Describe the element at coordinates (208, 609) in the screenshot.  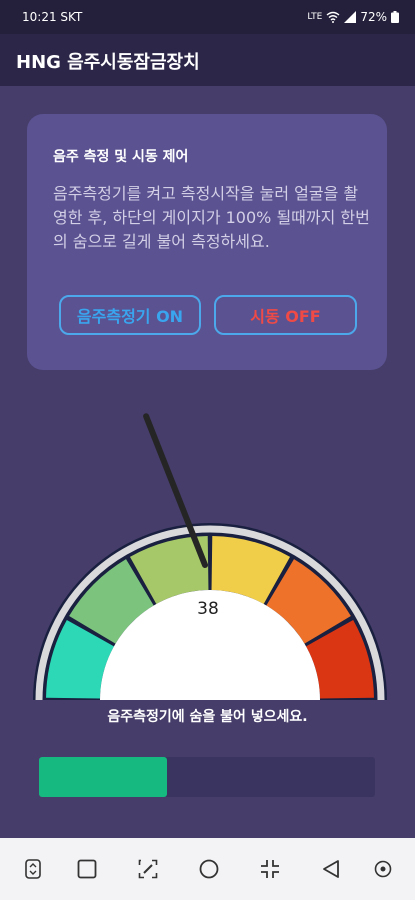
I see `gauge-value: 38` at that location.